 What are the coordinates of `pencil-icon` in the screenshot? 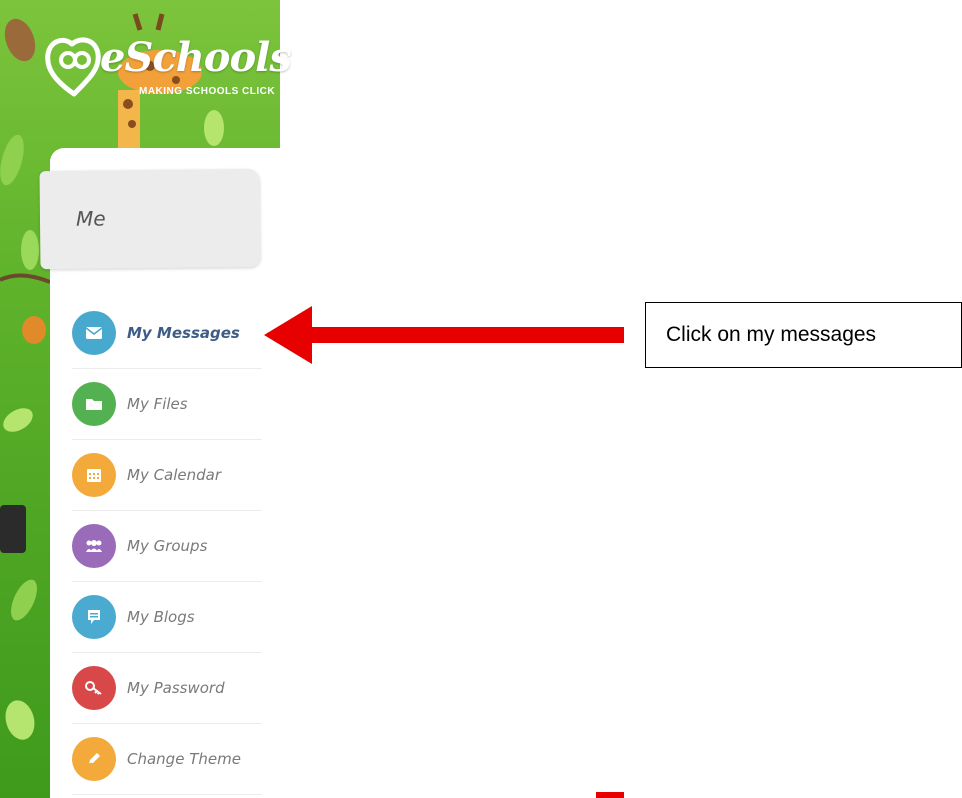 It's located at (94, 759).